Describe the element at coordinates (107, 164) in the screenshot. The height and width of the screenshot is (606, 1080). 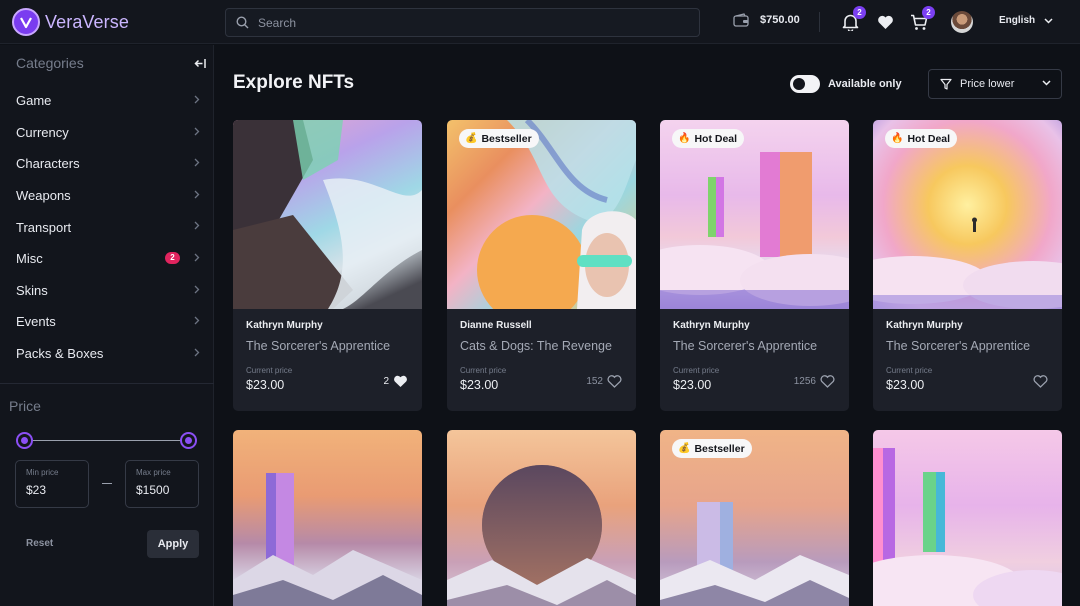
I see `sidebar-item-characters: Characters` at that location.